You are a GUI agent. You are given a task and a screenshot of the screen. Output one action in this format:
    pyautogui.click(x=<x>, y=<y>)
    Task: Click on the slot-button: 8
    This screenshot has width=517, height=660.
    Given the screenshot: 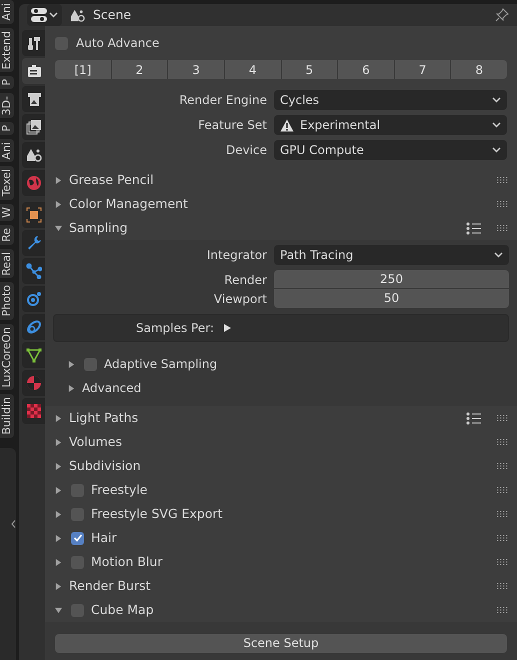 What is the action you would take?
    pyautogui.click(x=478, y=69)
    